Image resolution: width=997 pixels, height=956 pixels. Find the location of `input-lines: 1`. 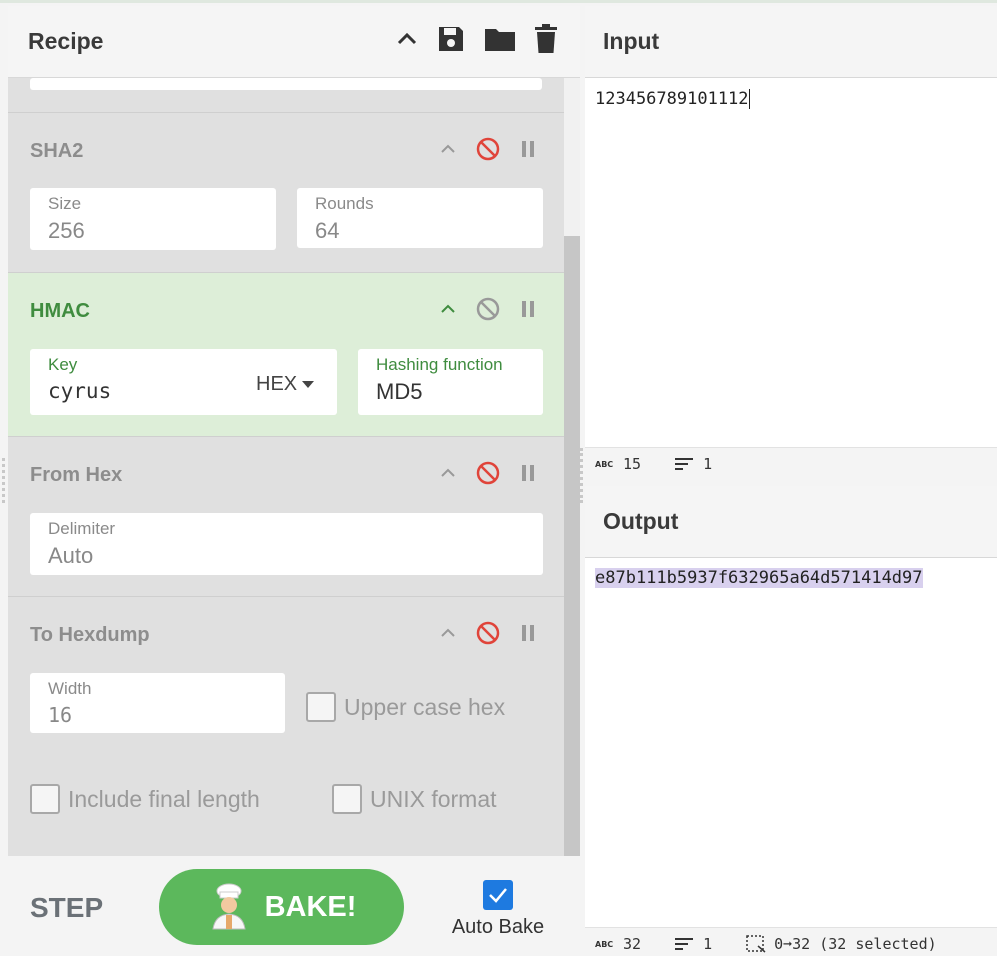

input-lines: 1 is located at coordinates (708, 463).